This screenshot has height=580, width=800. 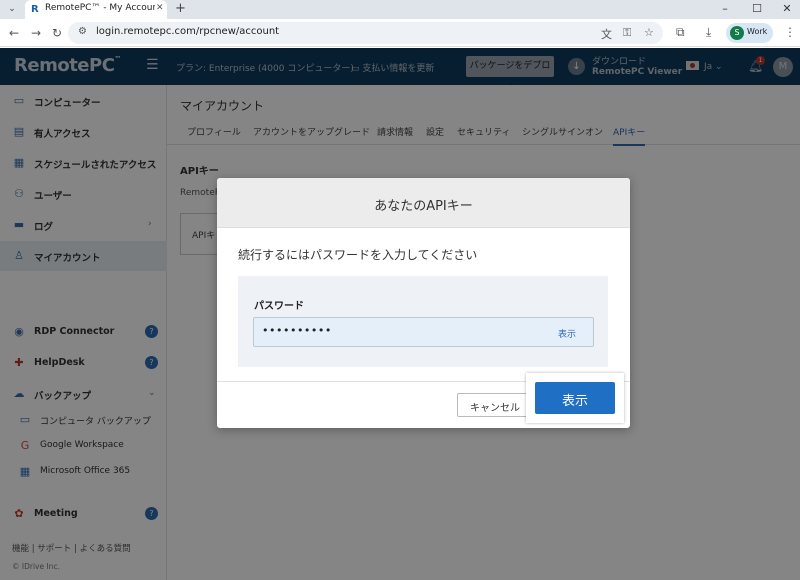 I want to click on show-api-key-button: 表示, so click(x=575, y=398).